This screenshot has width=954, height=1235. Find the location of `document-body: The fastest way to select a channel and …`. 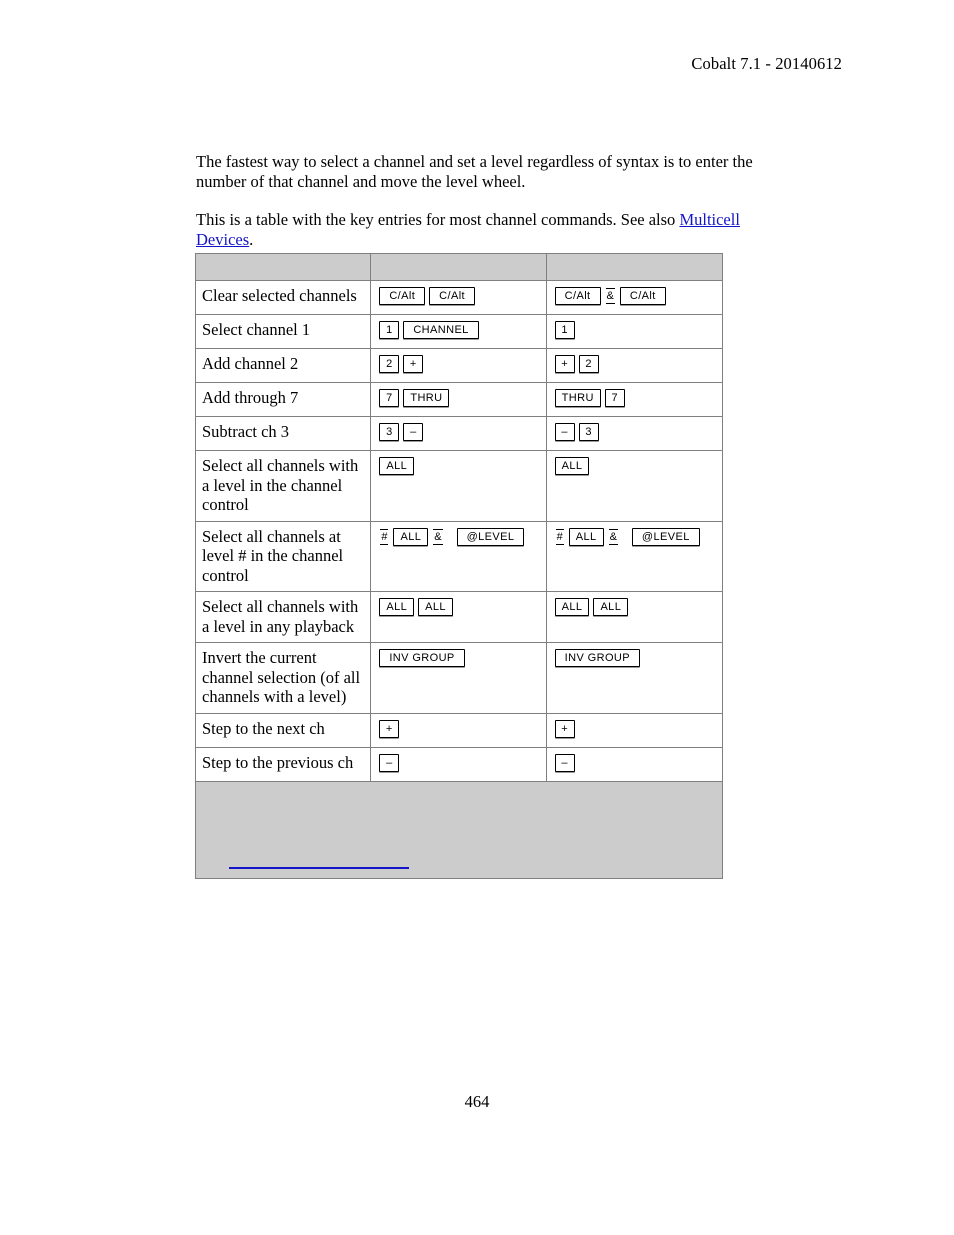

document-body: The fastest way to select a channel and … is located at coordinates (496, 200).